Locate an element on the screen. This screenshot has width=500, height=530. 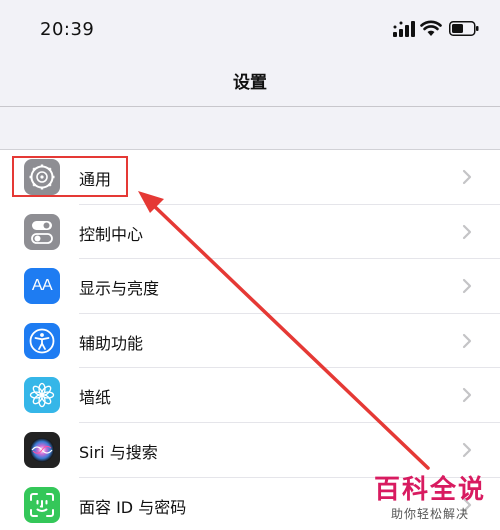
settings-item-control-center: 控制中心 is located at coordinates (250, 232).